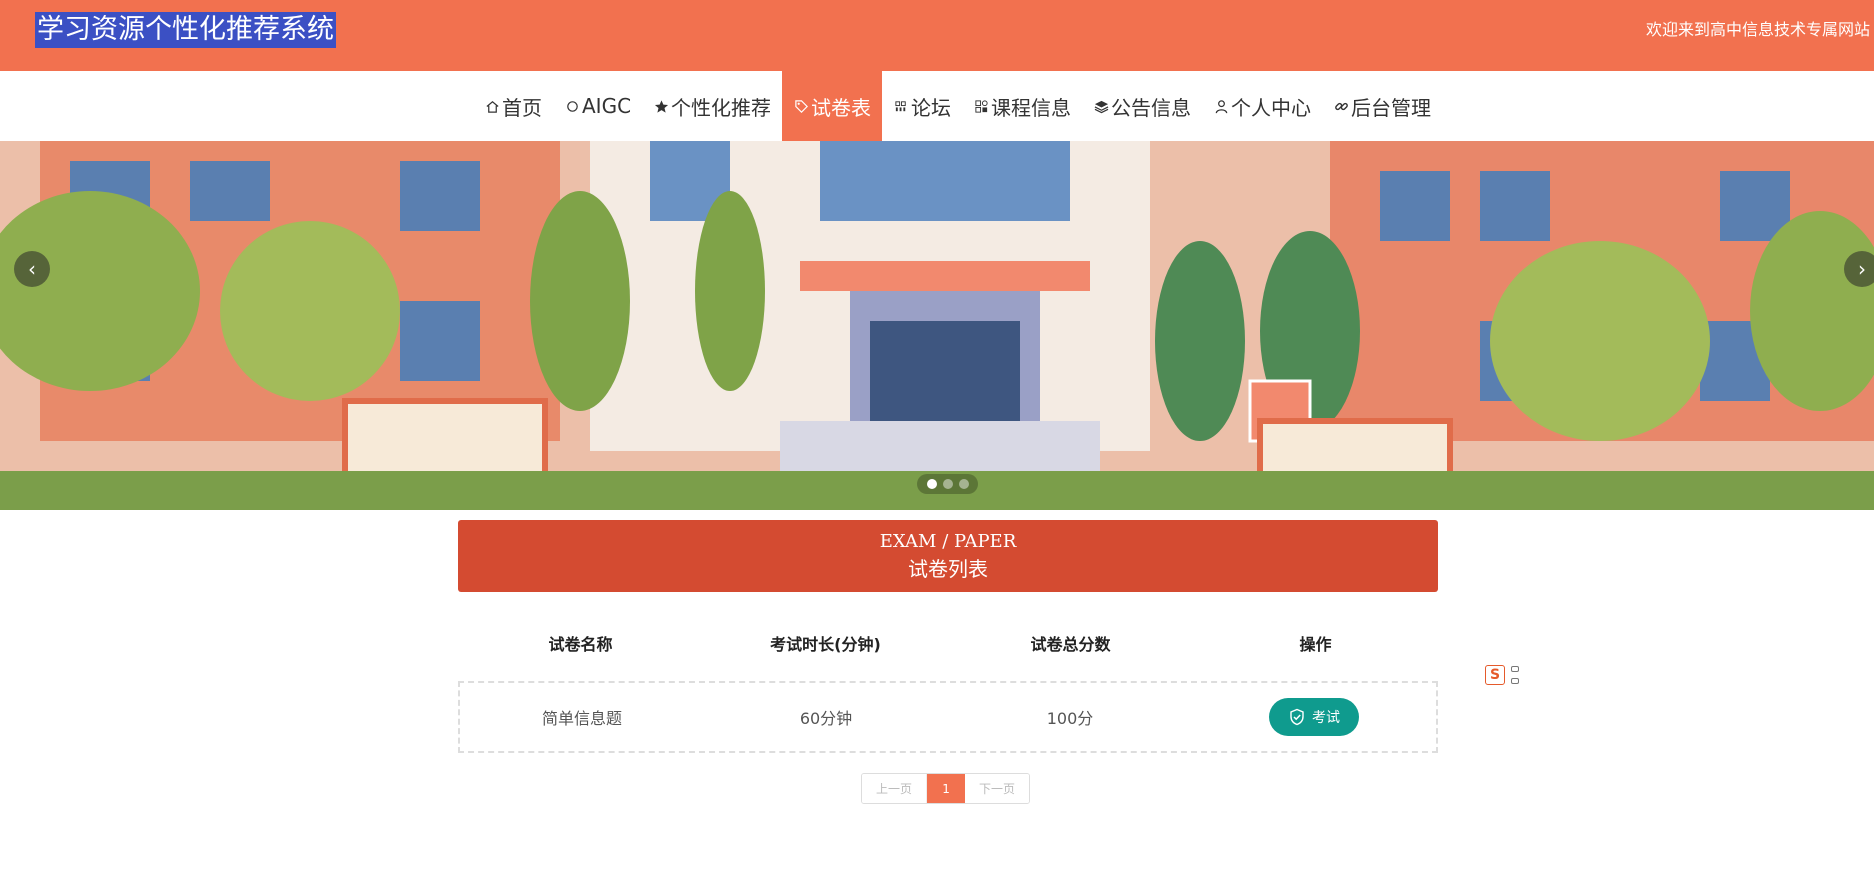 The width and height of the screenshot is (1874, 887). What do you see at coordinates (997, 788) in the screenshot?
I see `next-page-button: 下一页` at bounding box center [997, 788].